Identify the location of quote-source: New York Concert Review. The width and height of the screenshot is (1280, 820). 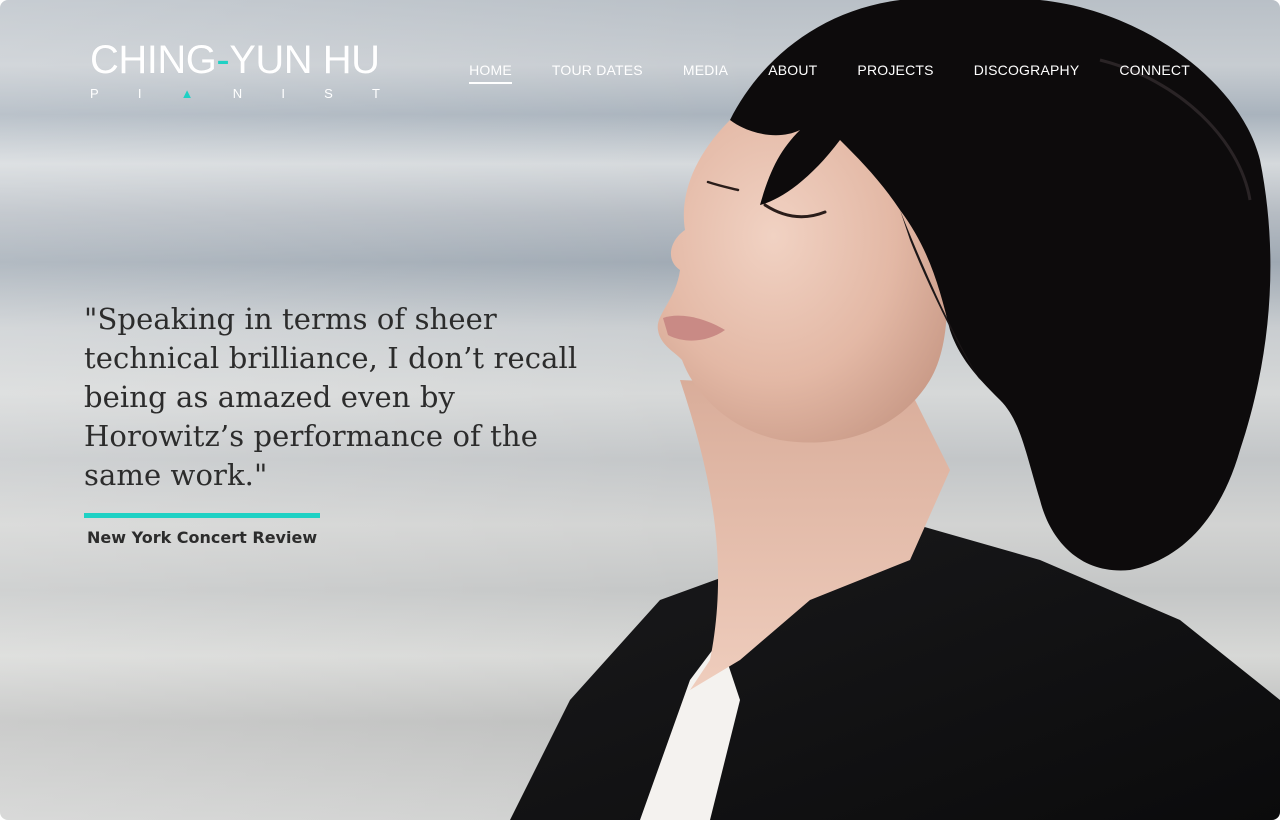
(202, 537).